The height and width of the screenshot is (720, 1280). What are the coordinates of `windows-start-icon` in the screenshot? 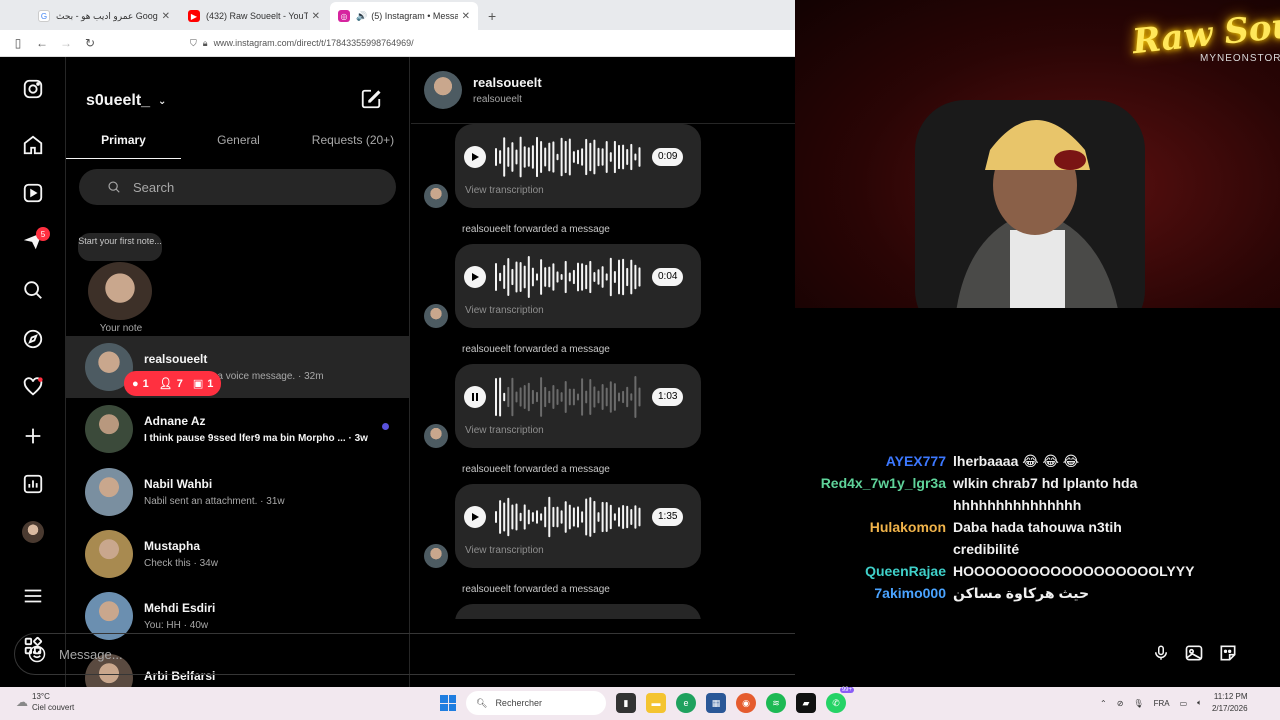 It's located at (448, 703).